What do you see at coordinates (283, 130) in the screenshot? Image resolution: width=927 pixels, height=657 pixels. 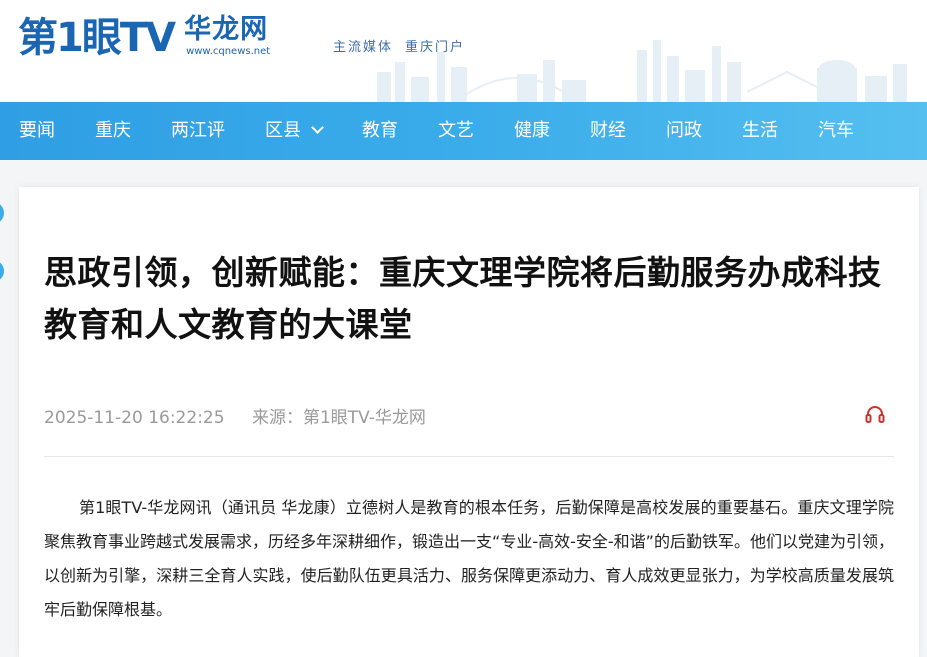 I see `nav-item-quxian-label: 区县` at bounding box center [283, 130].